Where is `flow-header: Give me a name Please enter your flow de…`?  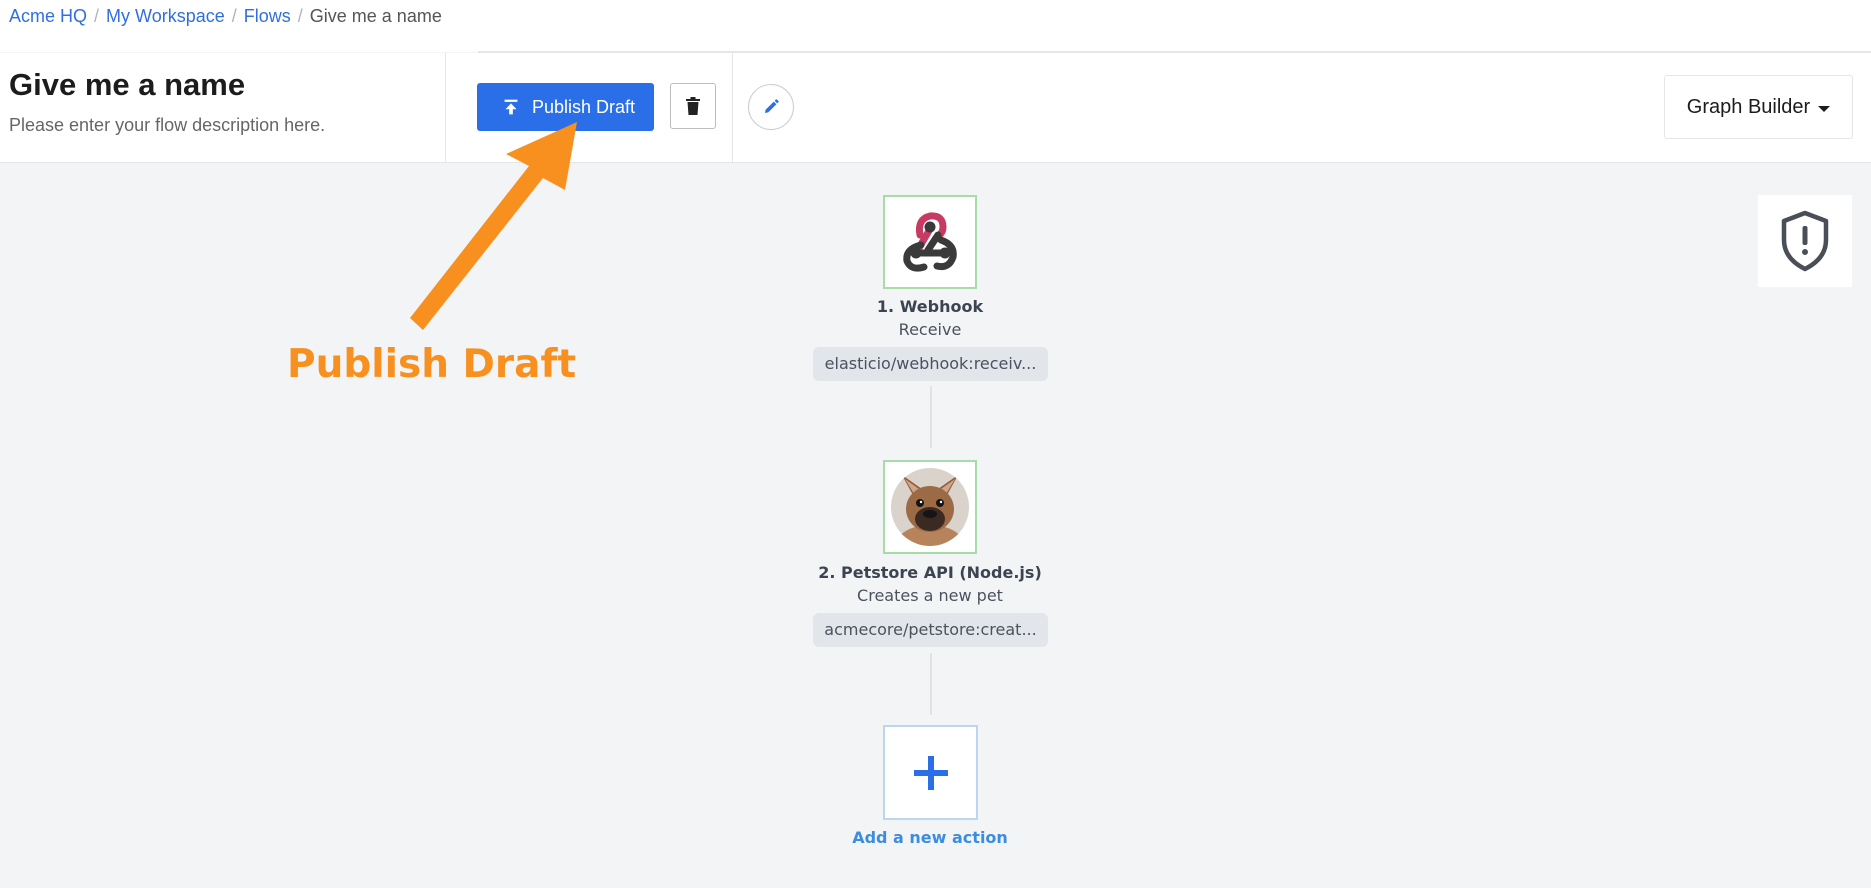
flow-header: Give me a name Please enter your flow de… is located at coordinates (935, 108).